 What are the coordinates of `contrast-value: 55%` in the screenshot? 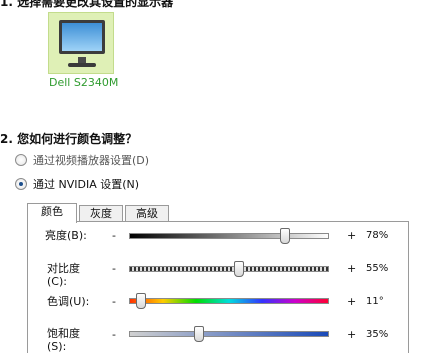 It's located at (377, 268).